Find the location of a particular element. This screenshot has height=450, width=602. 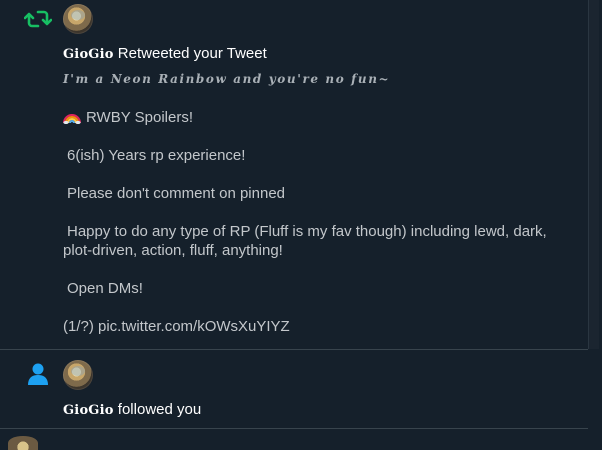

notification-headline: GioGio followed you is located at coordinates (132, 409).